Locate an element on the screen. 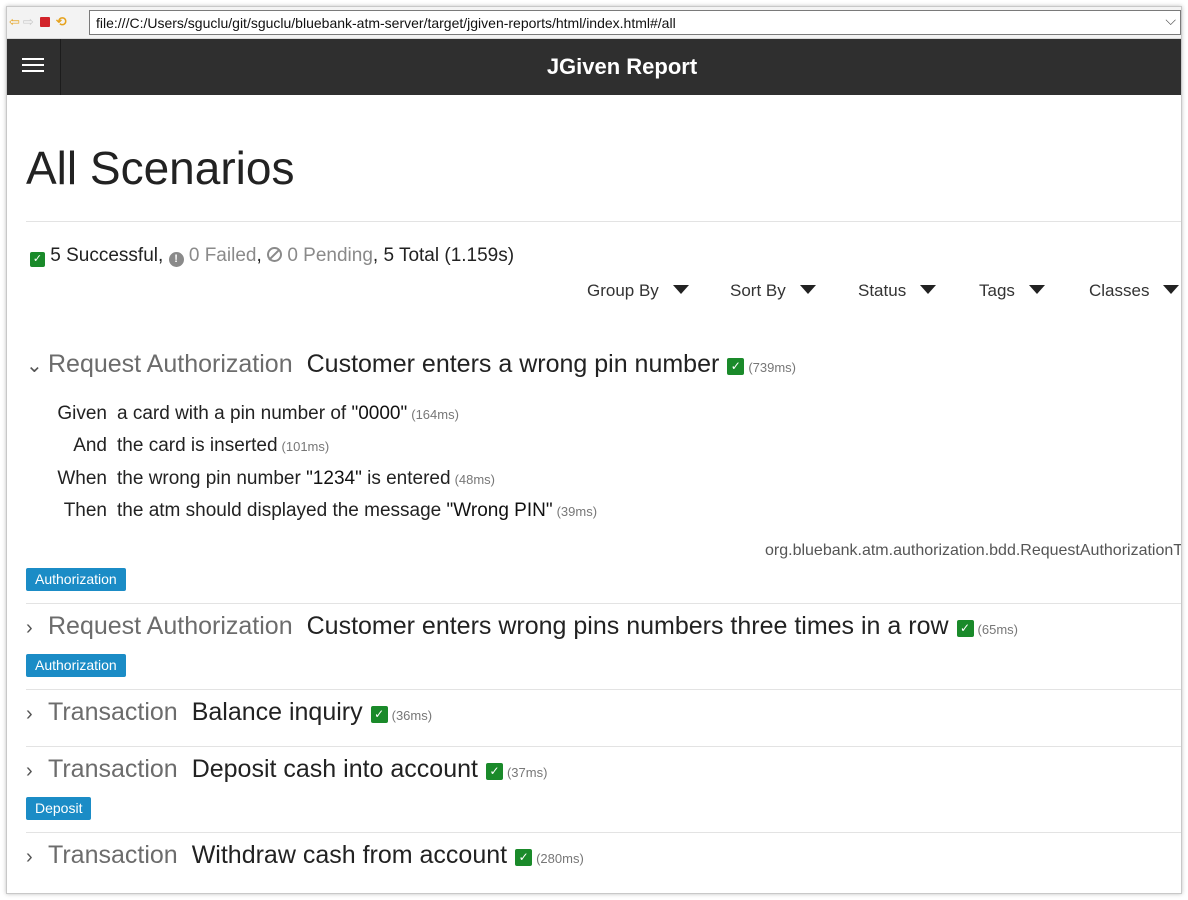  scenario-duration: (280ms) is located at coordinates (560, 858).